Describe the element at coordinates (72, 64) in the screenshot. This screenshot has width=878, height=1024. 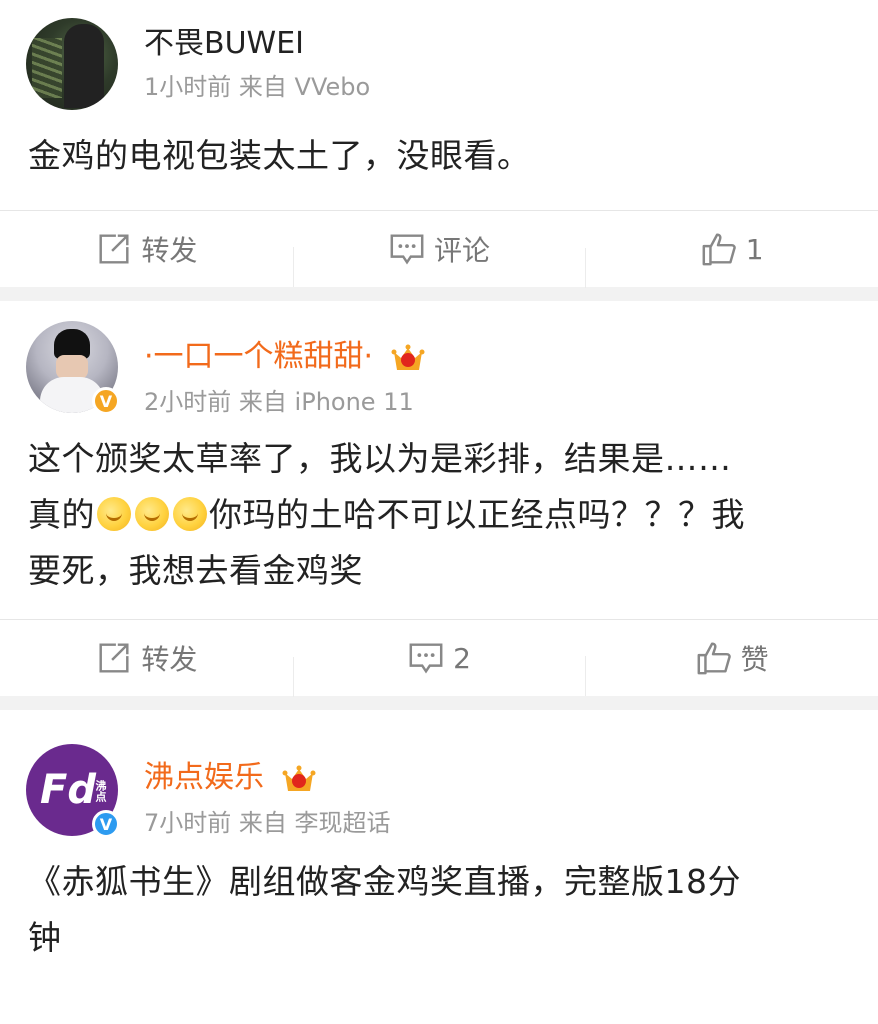
I see `avatar` at that location.